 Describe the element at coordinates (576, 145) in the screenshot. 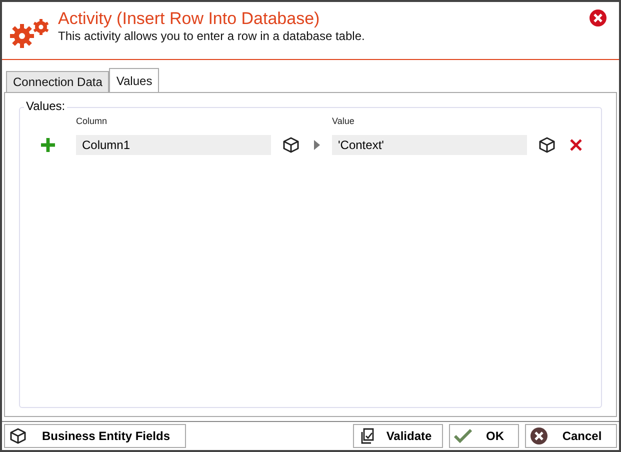

I see `delete-button` at that location.